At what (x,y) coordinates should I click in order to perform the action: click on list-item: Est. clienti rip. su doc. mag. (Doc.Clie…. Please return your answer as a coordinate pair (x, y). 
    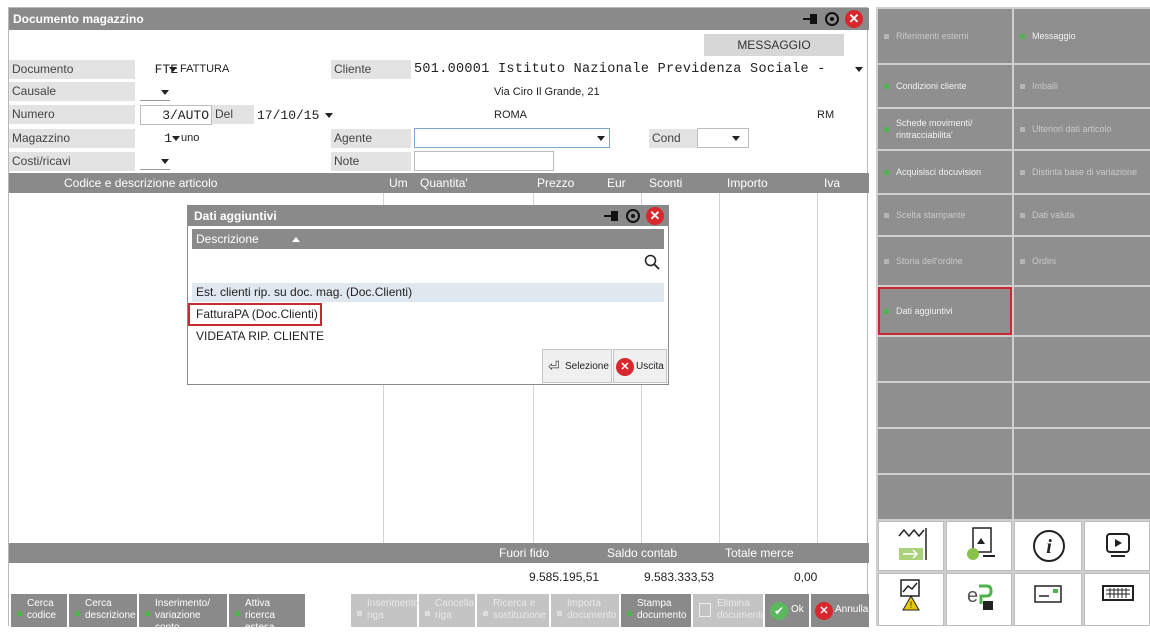
    Looking at the image, I should click on (428, 292).